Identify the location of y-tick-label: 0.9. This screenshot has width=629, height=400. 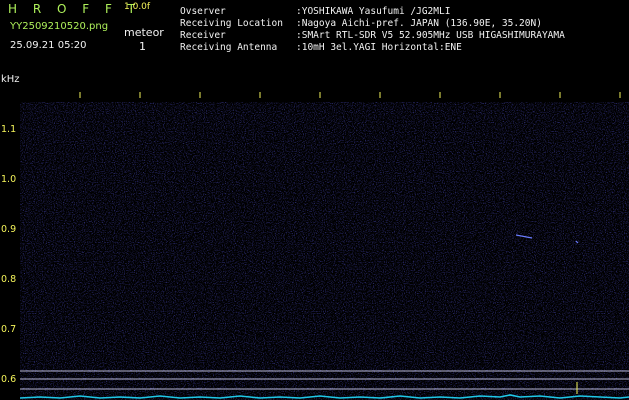
(9, 229).